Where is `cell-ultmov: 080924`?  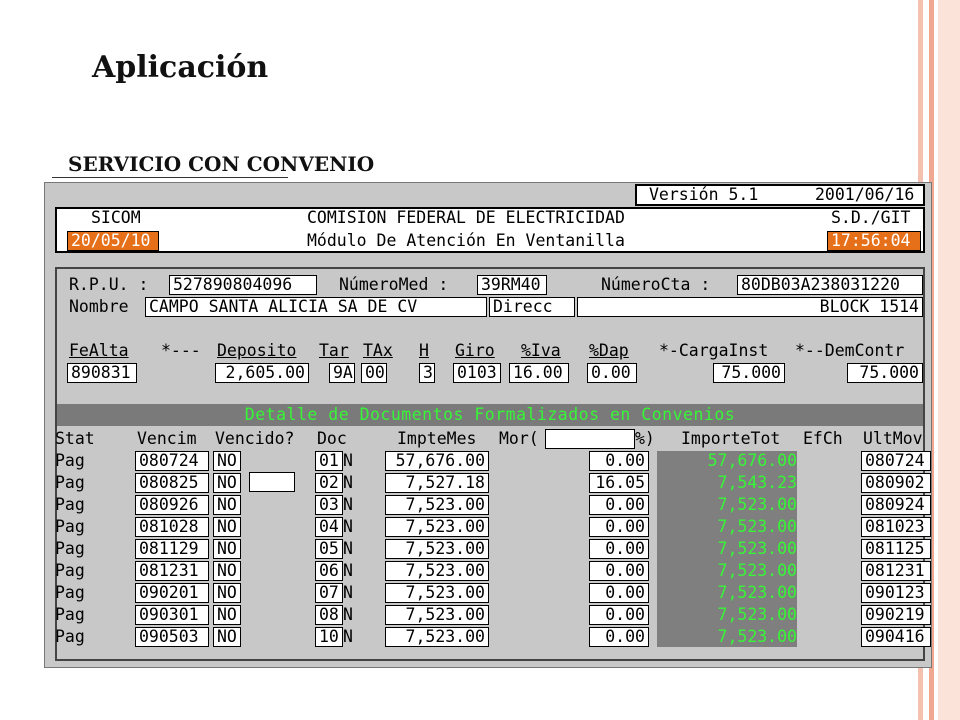
cell-ultmov: 080924 is located at coordinates (896, 505).